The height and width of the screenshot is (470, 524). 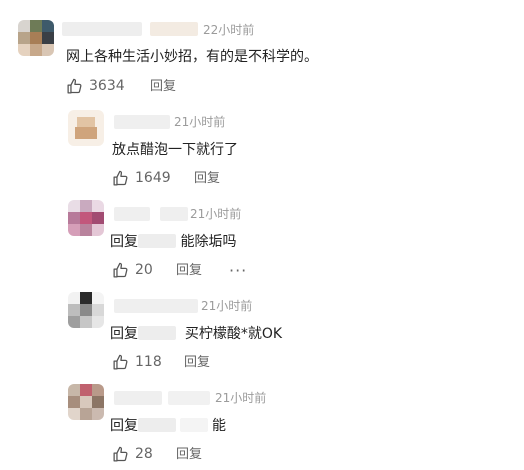 I want to click on comment-time: 22小时前, so click(x=229, y=30).